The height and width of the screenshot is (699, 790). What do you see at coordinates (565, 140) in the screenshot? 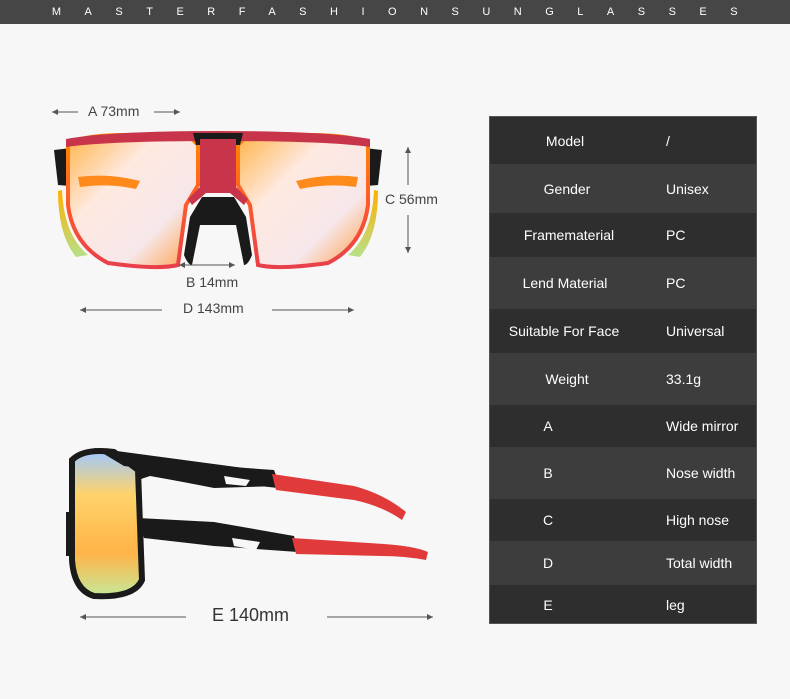
I see `spec-key: Model` at bounding box center [565, 140].